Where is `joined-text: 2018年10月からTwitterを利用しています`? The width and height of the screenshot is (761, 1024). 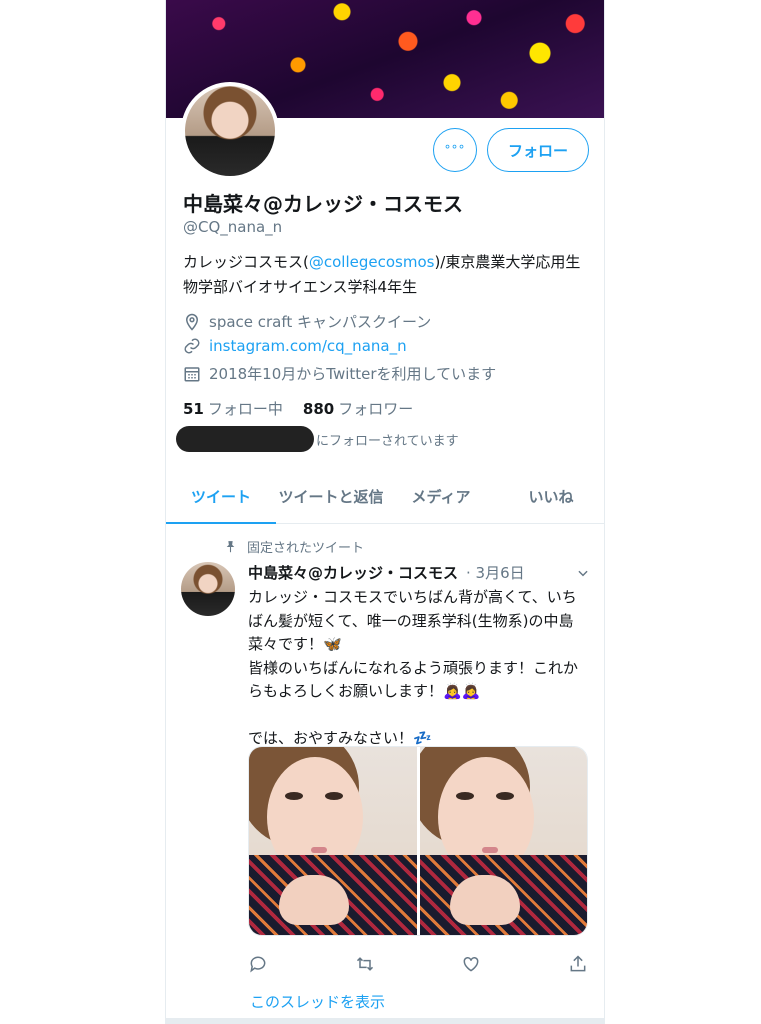 joined-text: 2018年10月からTwitterを利用しています is located at coordinates (353, 374).